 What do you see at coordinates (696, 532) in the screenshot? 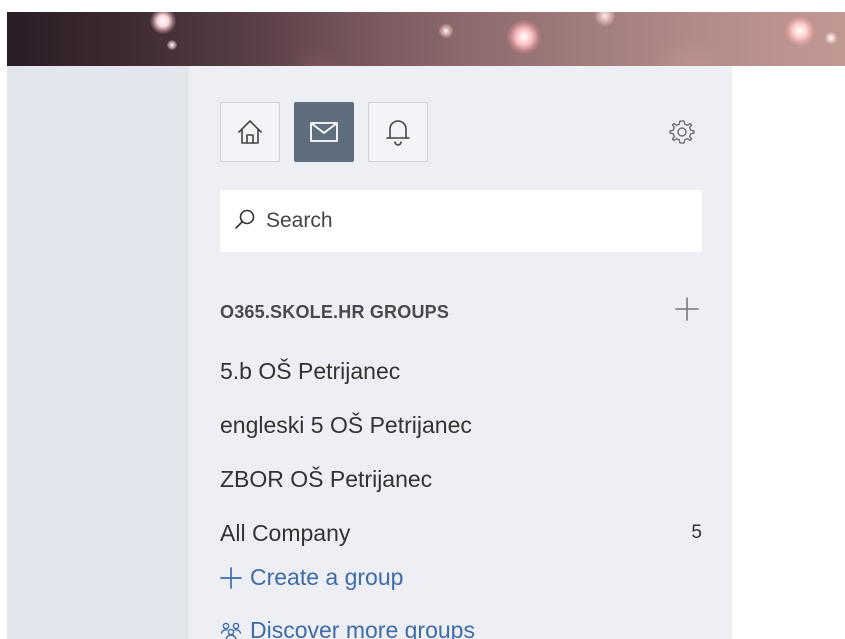
I see `group-count: 5` at bounding box center [696, 532].